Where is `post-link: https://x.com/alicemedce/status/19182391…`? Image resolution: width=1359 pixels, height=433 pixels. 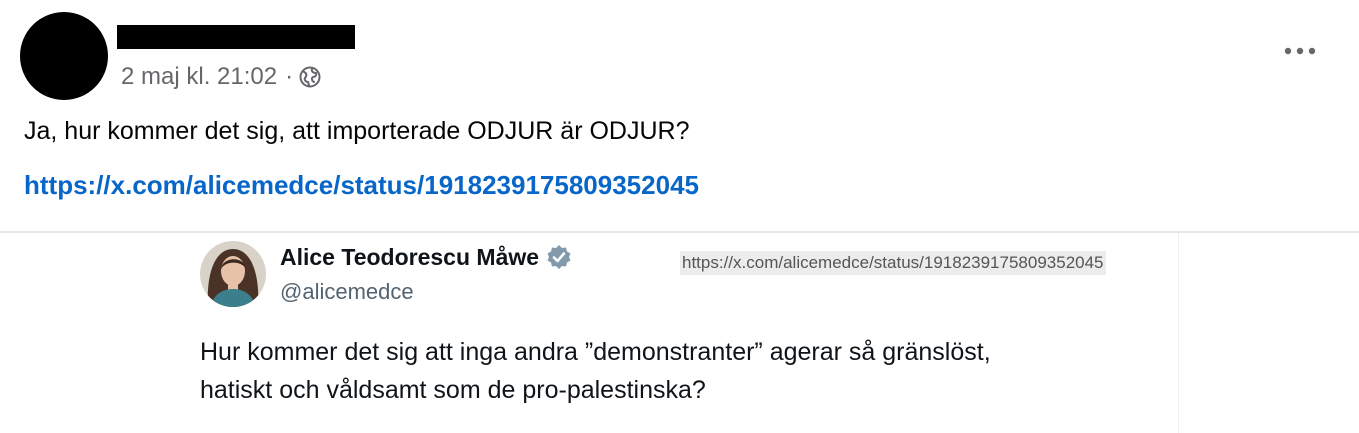 post-link: https://x.com/alicemedce/status/19182391… is located at coordinates (361, 185).